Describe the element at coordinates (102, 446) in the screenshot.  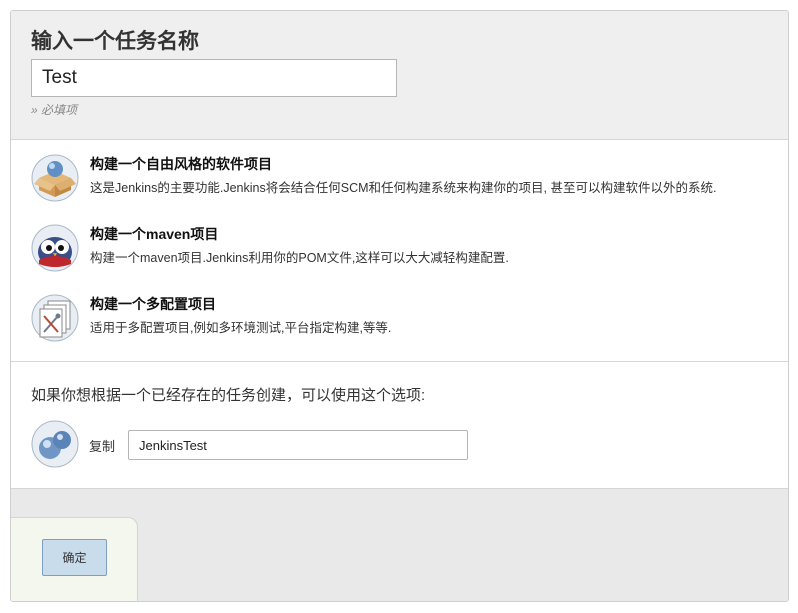
I see `copy-label: 复制` at that location.